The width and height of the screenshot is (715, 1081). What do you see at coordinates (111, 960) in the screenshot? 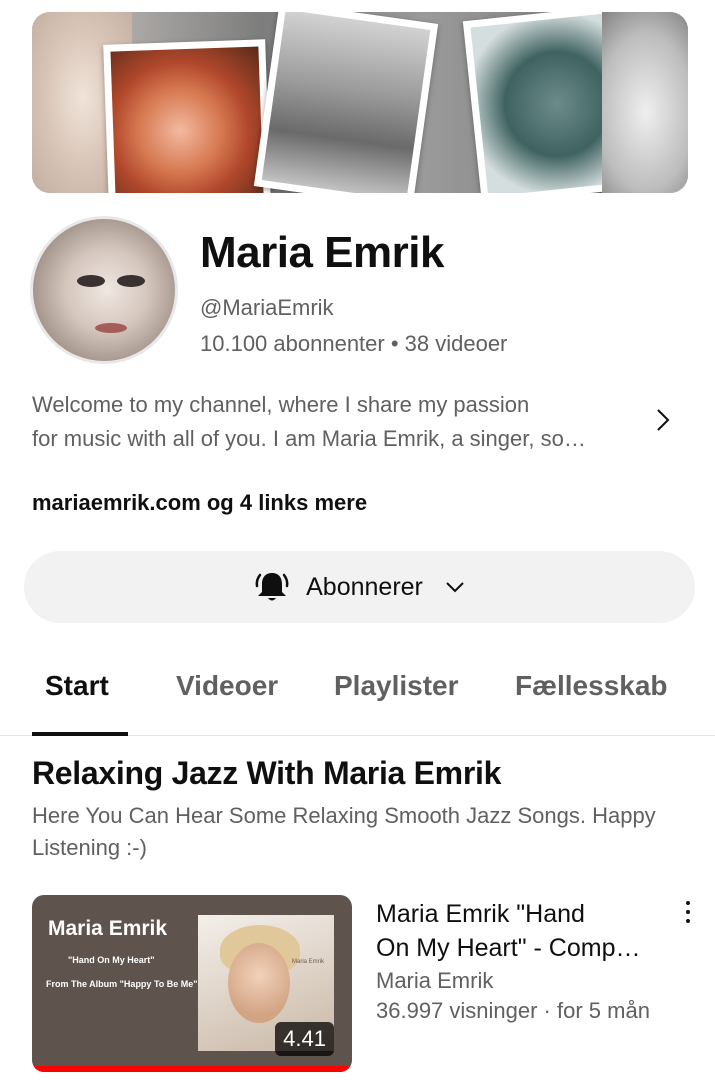
I see `thumbnail-subtitle: "Hand On My Heart"` at bounding box center [111, 960].